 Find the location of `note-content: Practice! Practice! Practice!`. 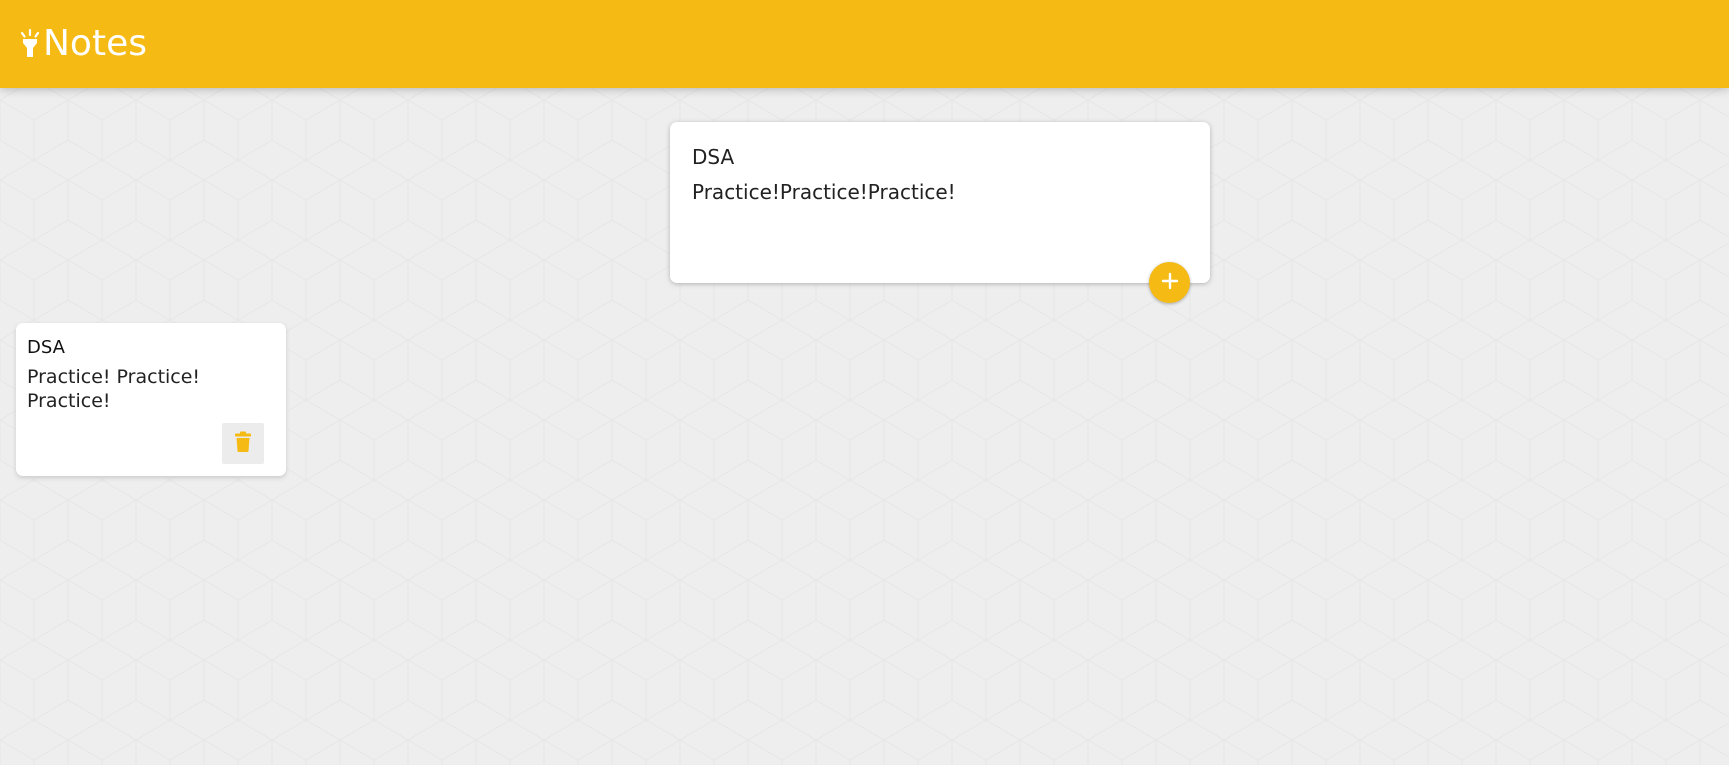

note-content: Practice! Practice! Practice! is located at coordinates (114, 389).